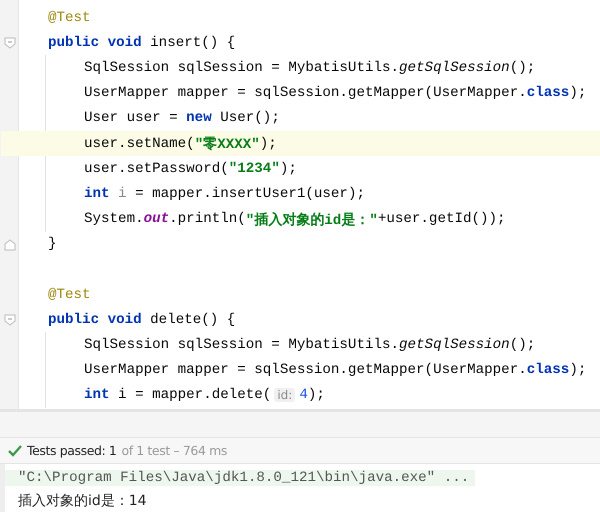  I want to click on code-token: = mapper.insertUser1(user);, so click(249, 194).